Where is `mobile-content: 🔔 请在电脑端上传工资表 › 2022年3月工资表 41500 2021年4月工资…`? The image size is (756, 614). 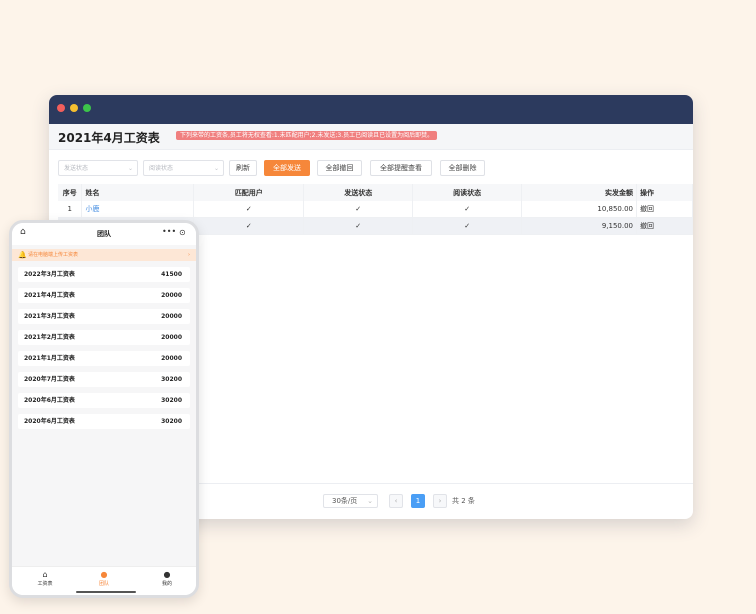
mobile-content: 🔔 请在电脑端上传工资表 › 2022年3月工资表 41500 2021年4月工资… is located at coordinates (104, 406).